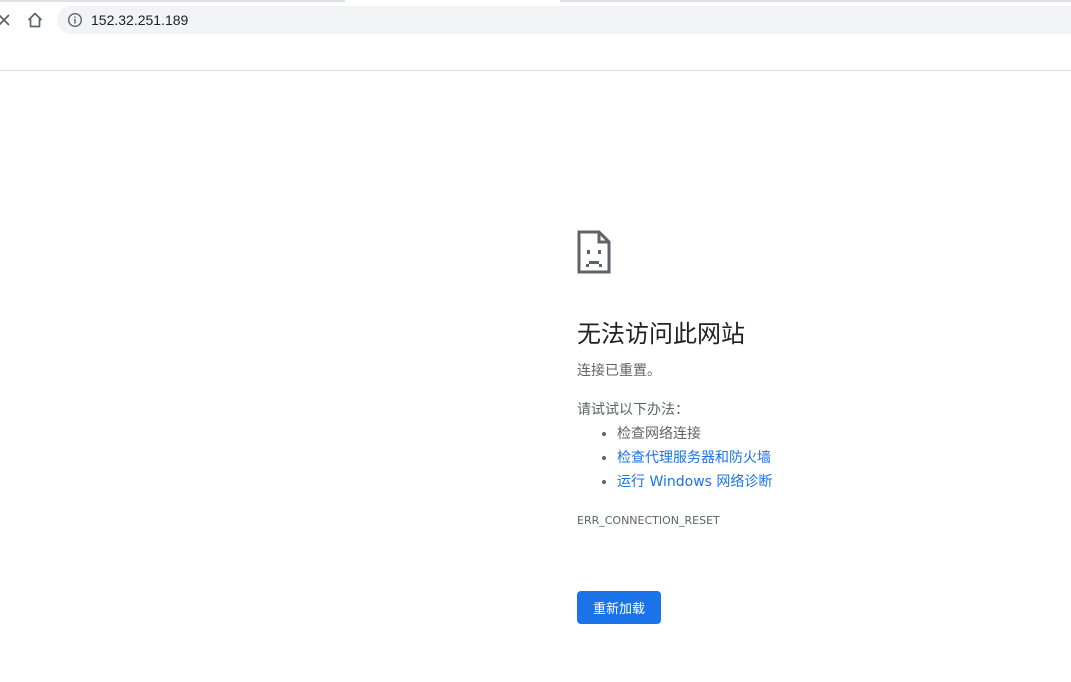 This screenshot has height=682, width=1071. Describe the element at coordinates (139, 20) in the screenshot. I see `address-bar-url: 152.32.251.189` at that location.